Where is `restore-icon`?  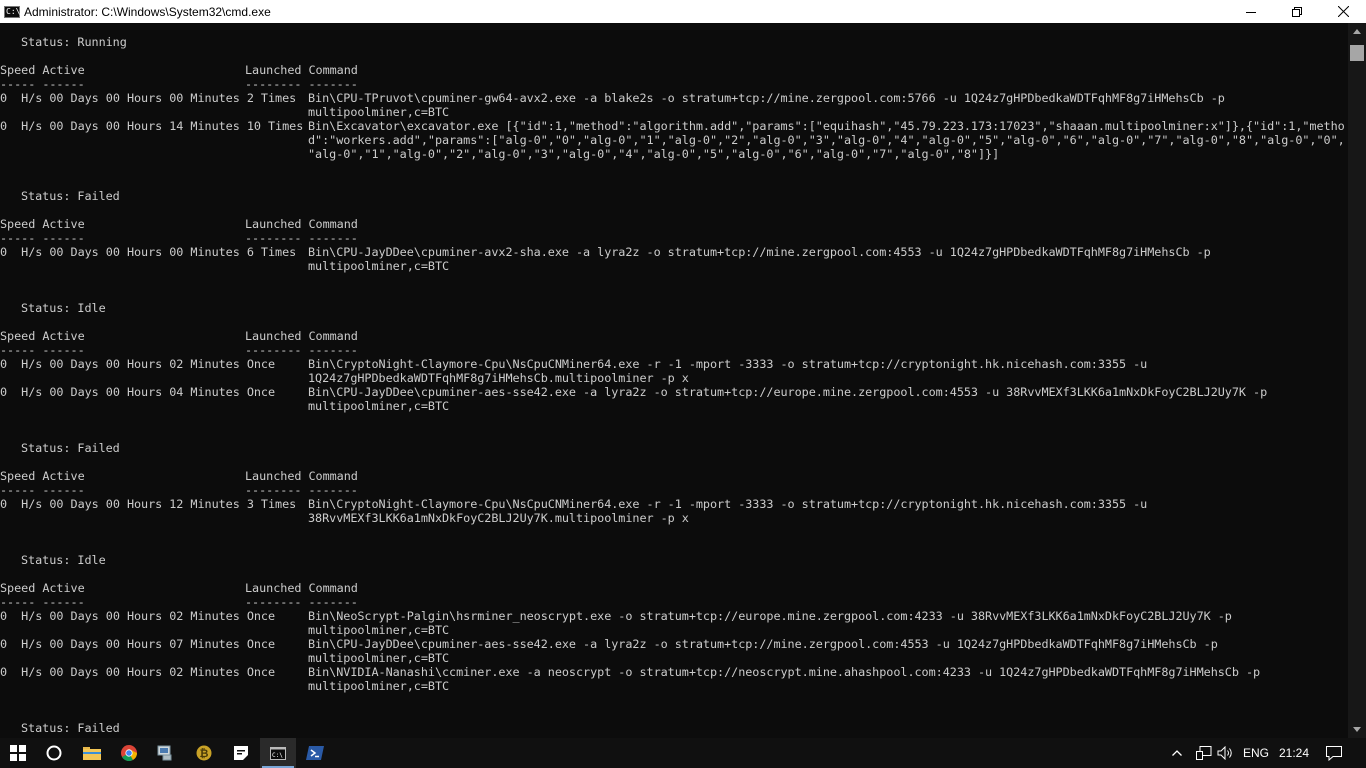
restore-icon is located at coordinates (1297, 11).